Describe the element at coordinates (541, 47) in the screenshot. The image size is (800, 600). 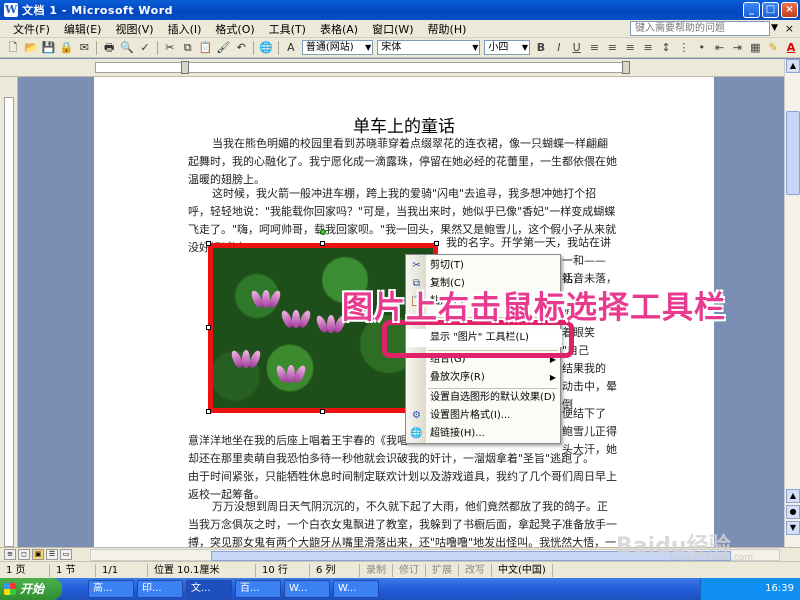
I see `bold-button: B` at that location.